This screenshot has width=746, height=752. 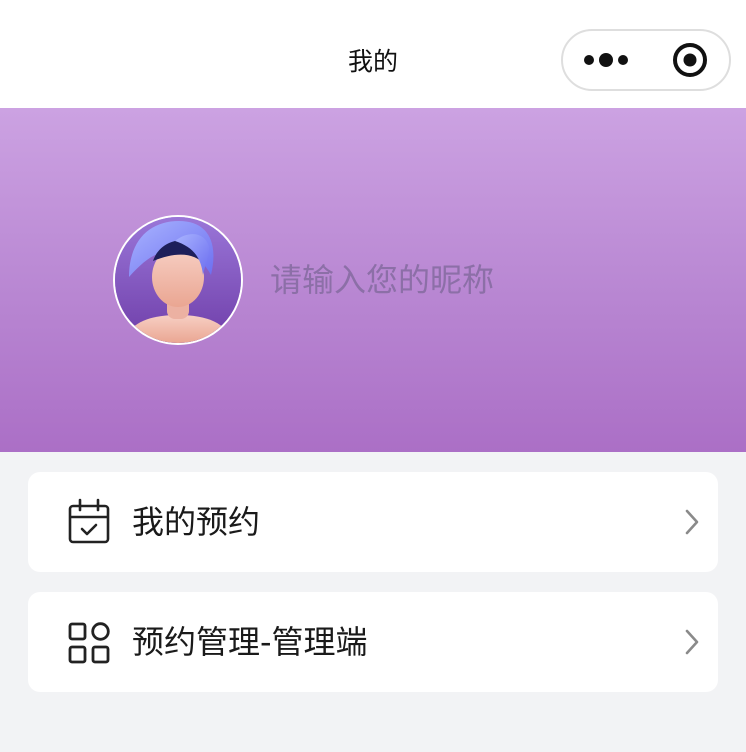 I want to click on grid-apps-icon, so click(x=89, y=643).